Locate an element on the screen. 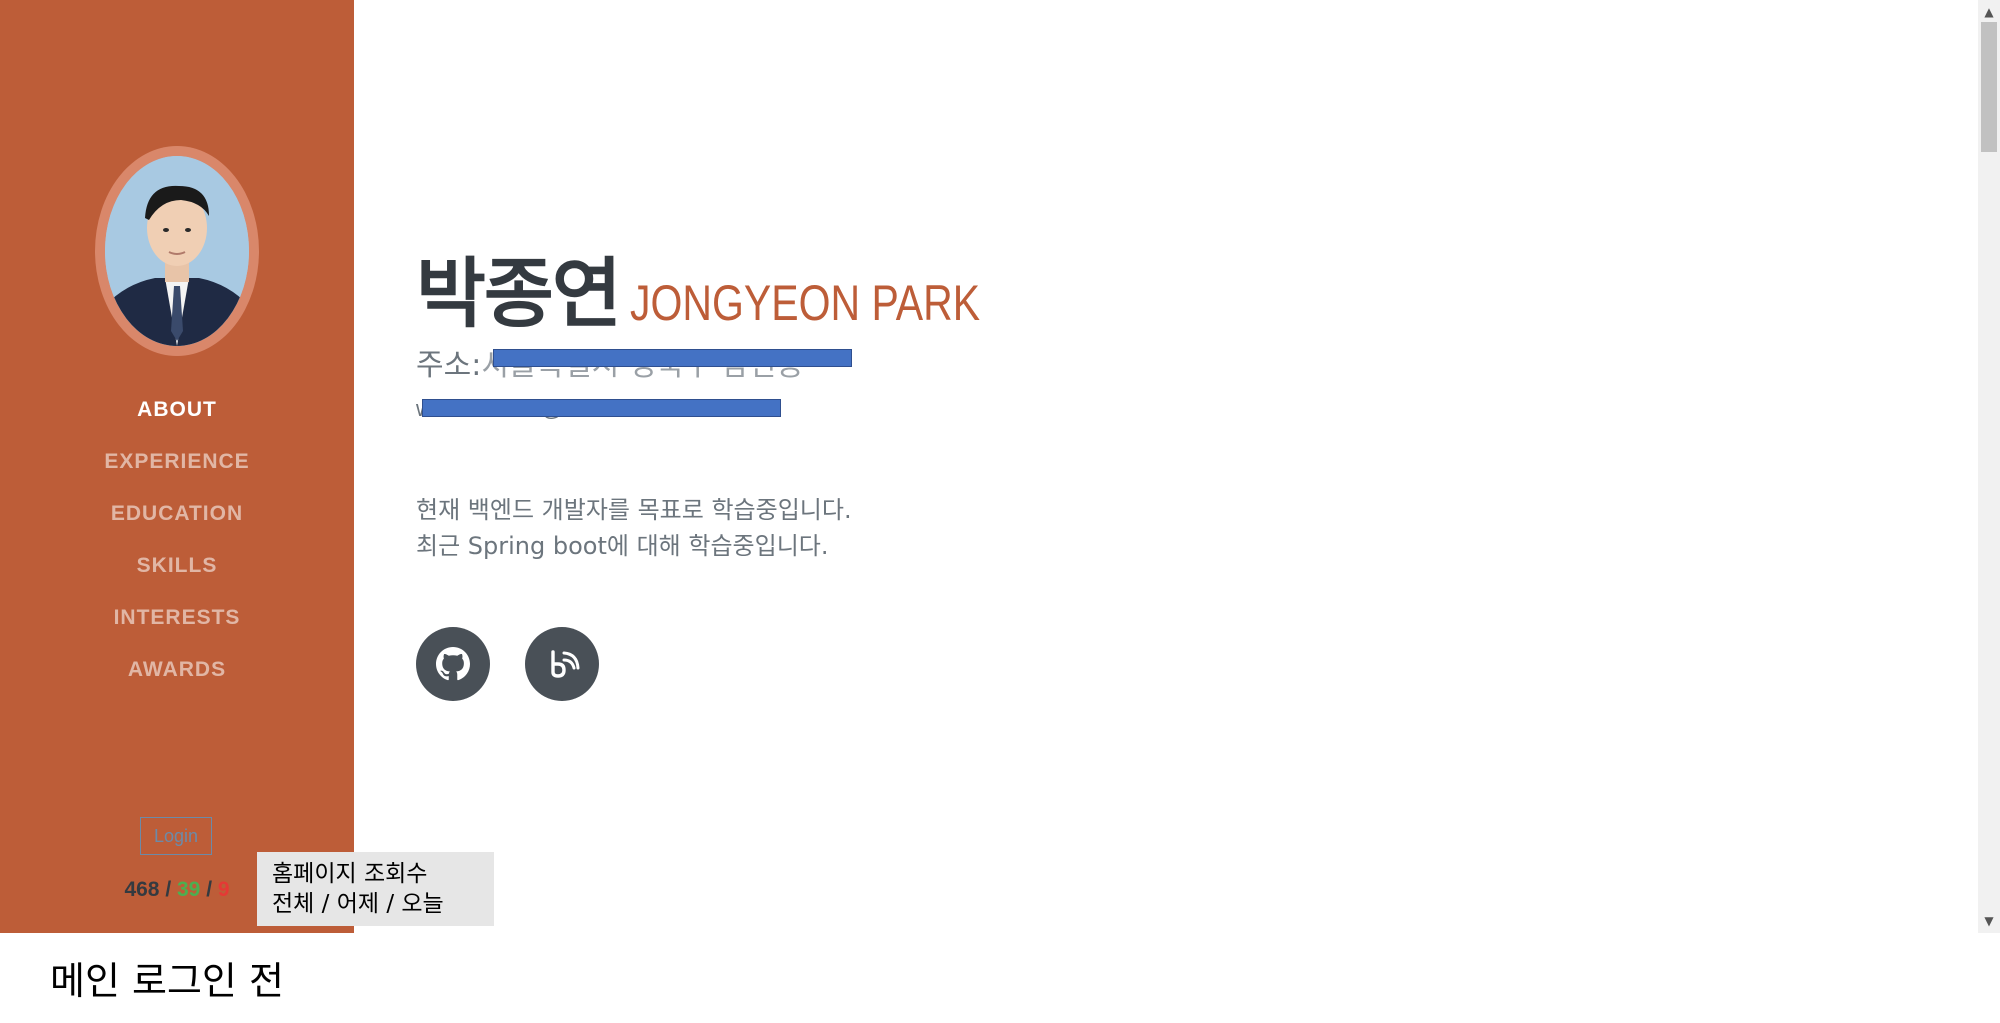 This screenshot has width=2000, height=1023. nav-link-experience: EXPERIENCE is located at coordinates (176, 462).